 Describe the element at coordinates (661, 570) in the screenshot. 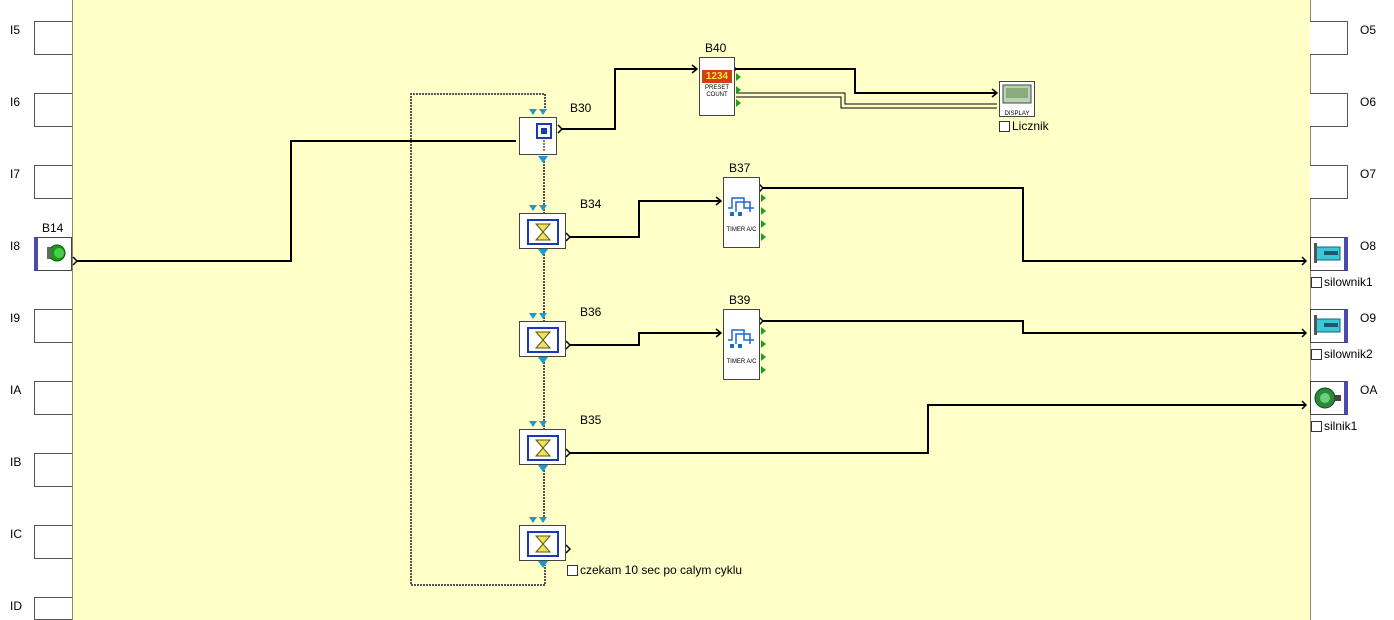

I see `comment-text: czekam 10 sec po calym cyklu` at that location.